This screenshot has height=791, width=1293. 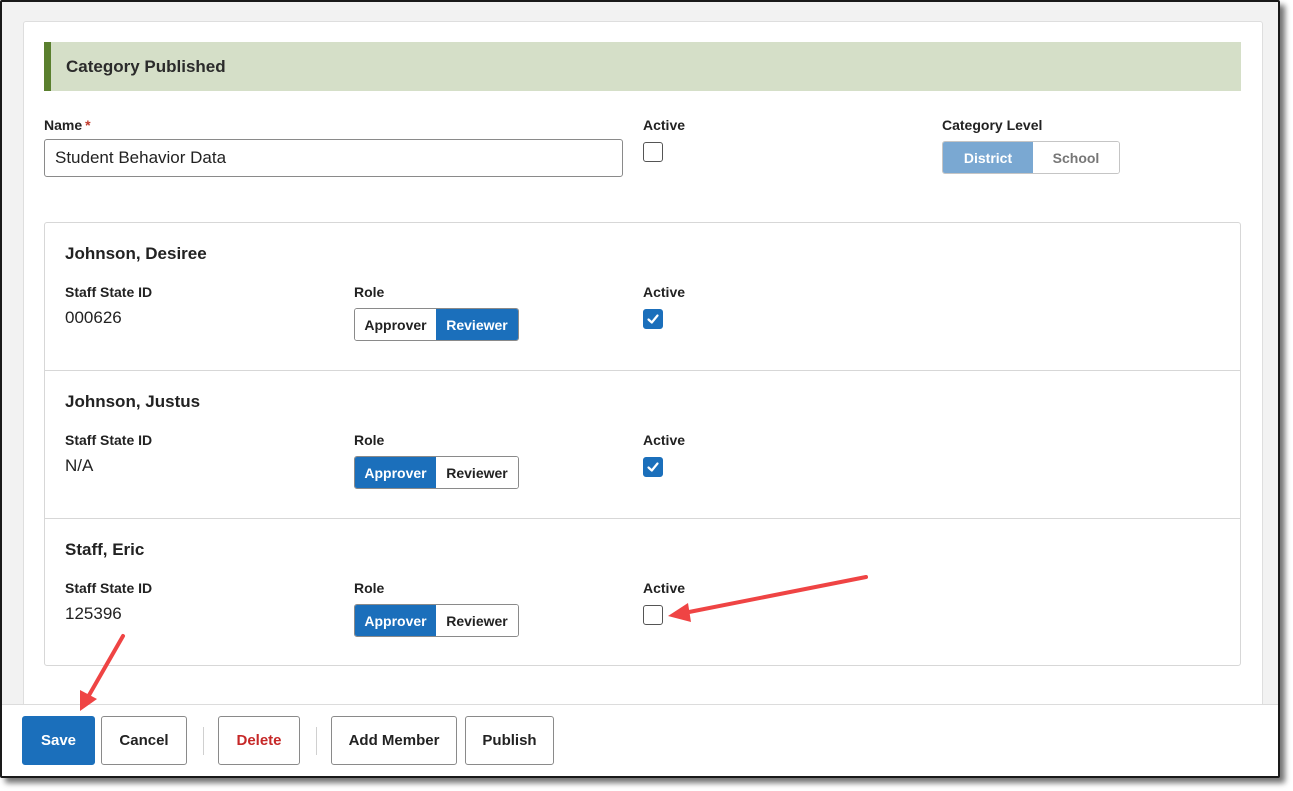 What do you see at coordinates (144, 740) in the screenshot?
I see `cancel-button: Cancel` at bounding box center [144, 740].